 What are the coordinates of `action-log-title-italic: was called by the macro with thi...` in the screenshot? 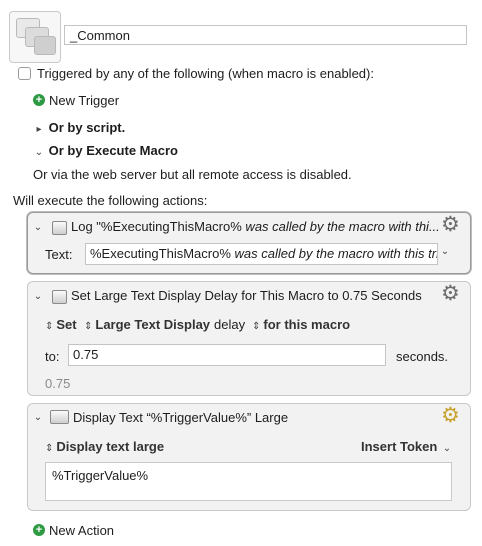 It's located at (340, 226).